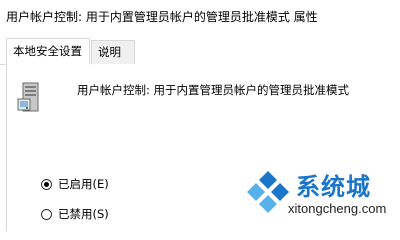  I want to click on window-titlebar: 用户帐户控制: 用于内置管理员帐户的管理员批准模式 属性, so click(200, 17).